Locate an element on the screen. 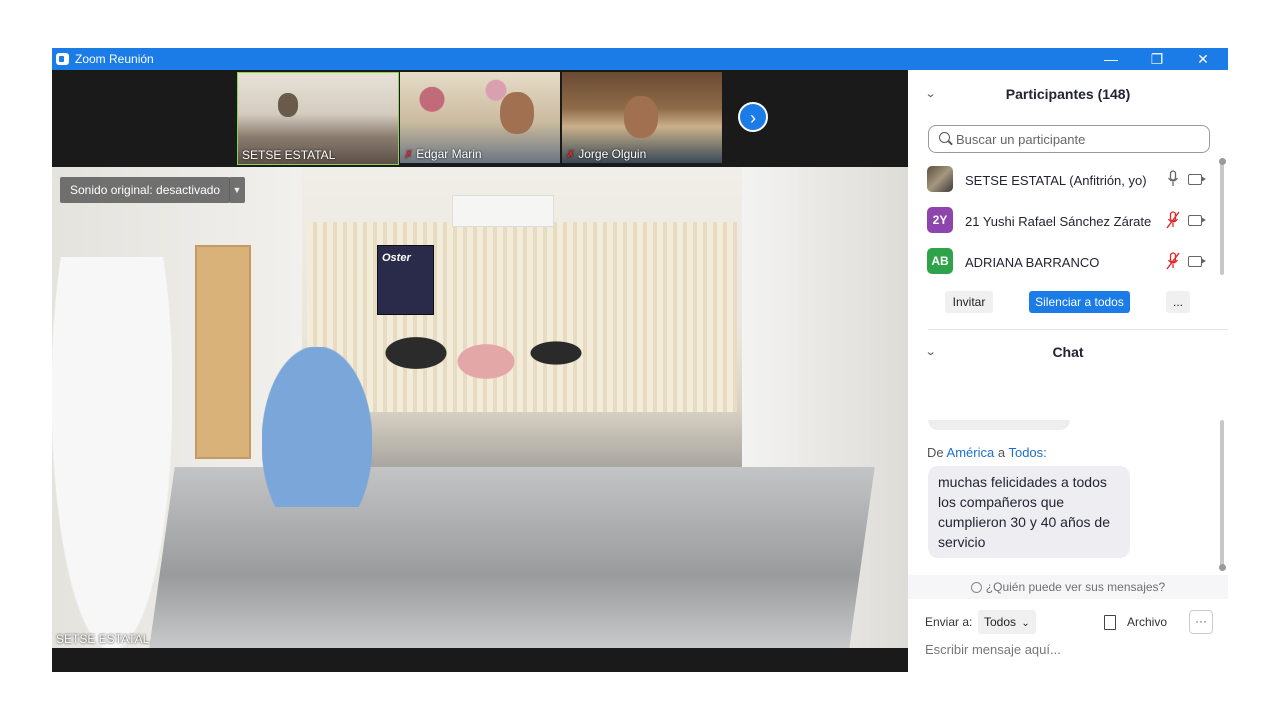 This screenshot has width=1280, height=720. participant-thumbnail: SETSE ESTATAL is located at coordinates (318, 118).